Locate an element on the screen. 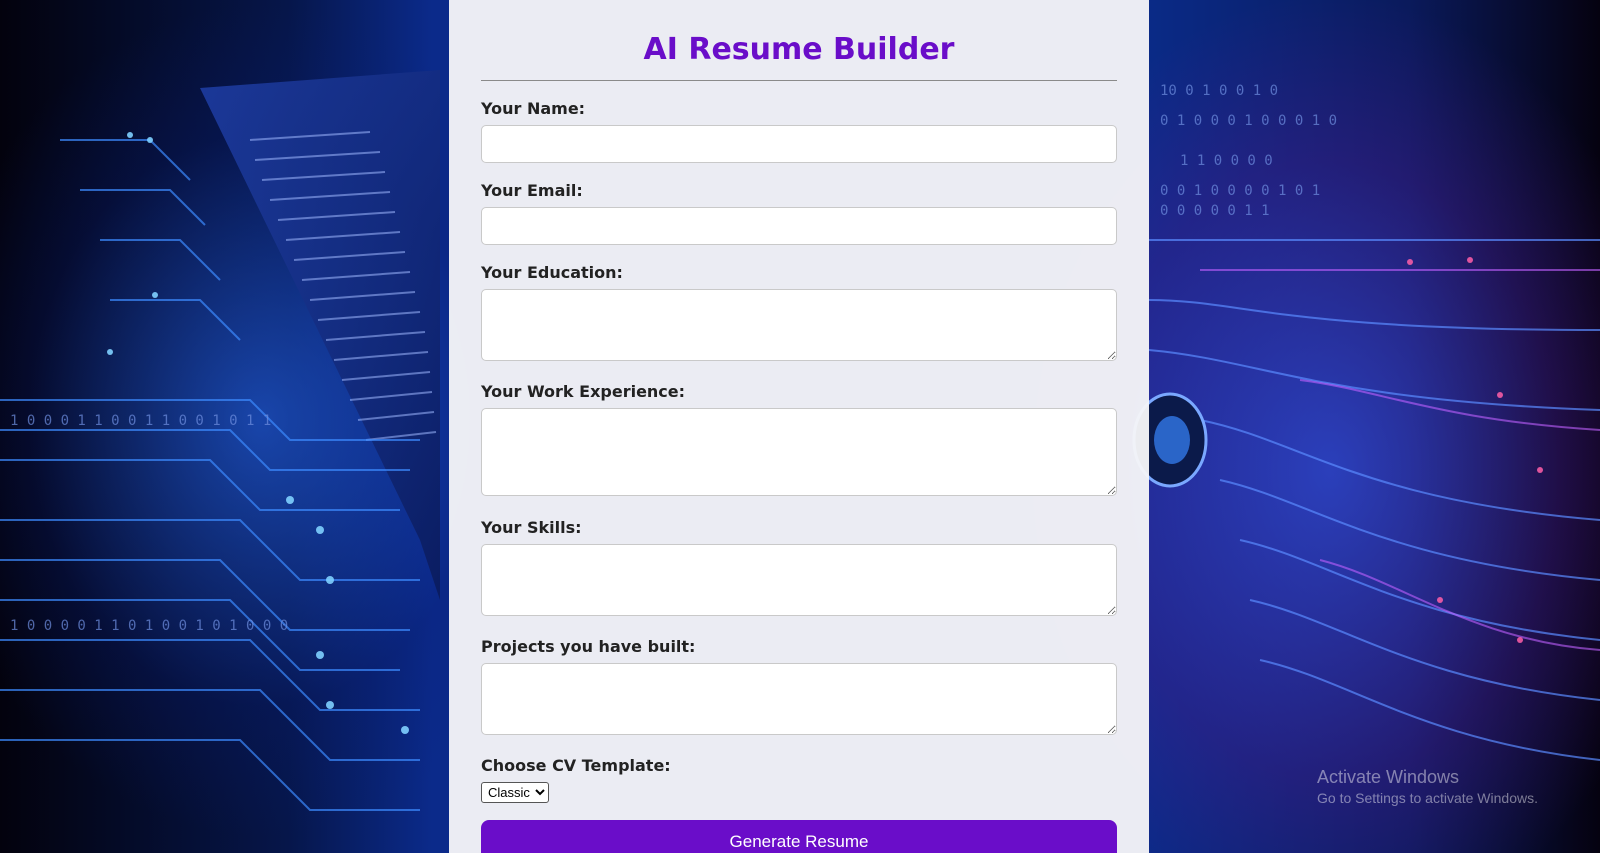  work-experience-label: Your Work Experience: is located at coordinates (583, 391).